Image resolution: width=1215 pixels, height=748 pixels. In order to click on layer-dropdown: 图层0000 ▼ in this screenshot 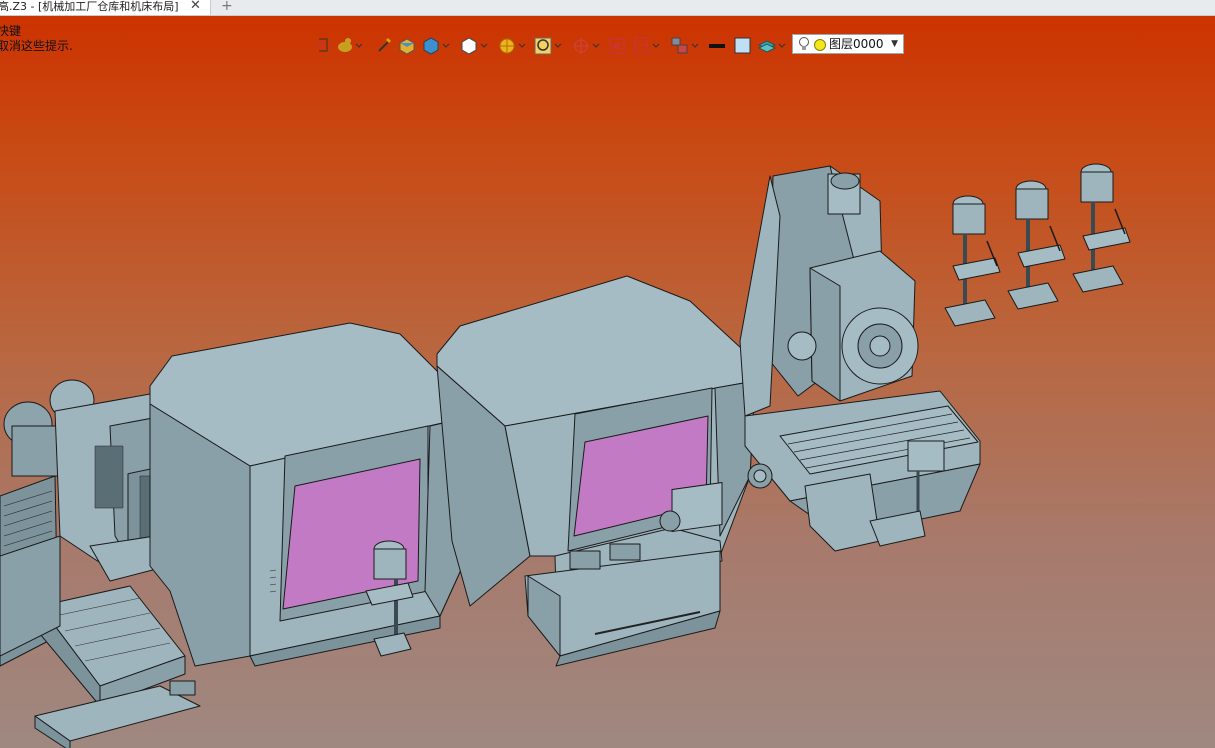, I will do `click(848, 44)`.